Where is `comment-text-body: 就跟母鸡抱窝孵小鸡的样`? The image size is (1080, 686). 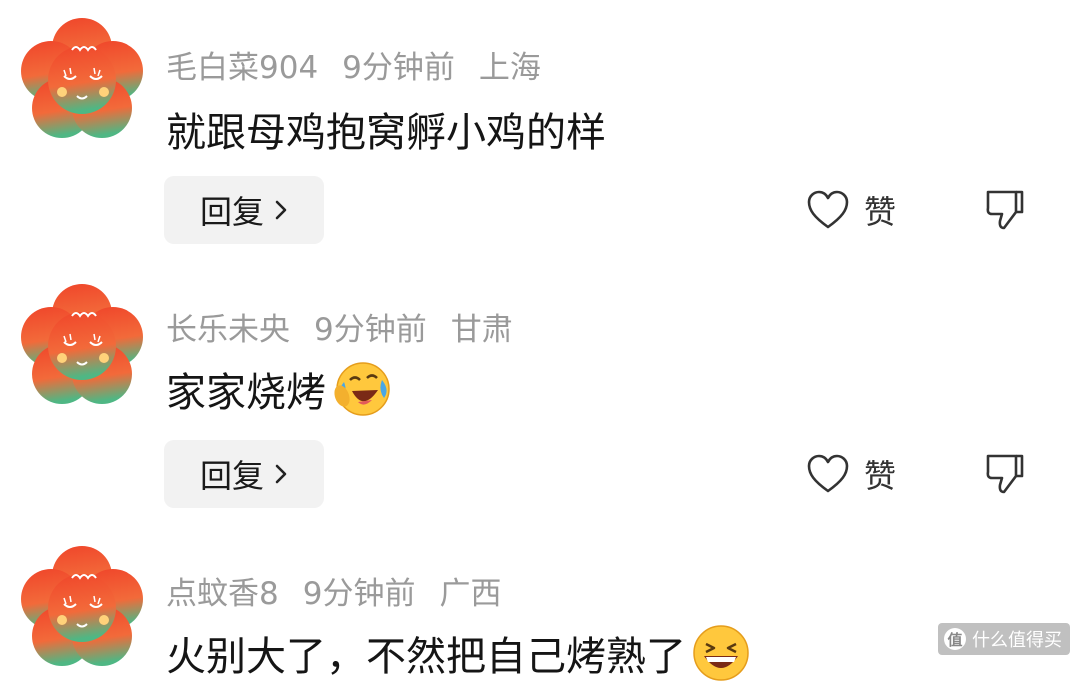
comment-text-body: 就跟母鸡抱窝孵小鸡的样 is located at coordinates (386, 133).